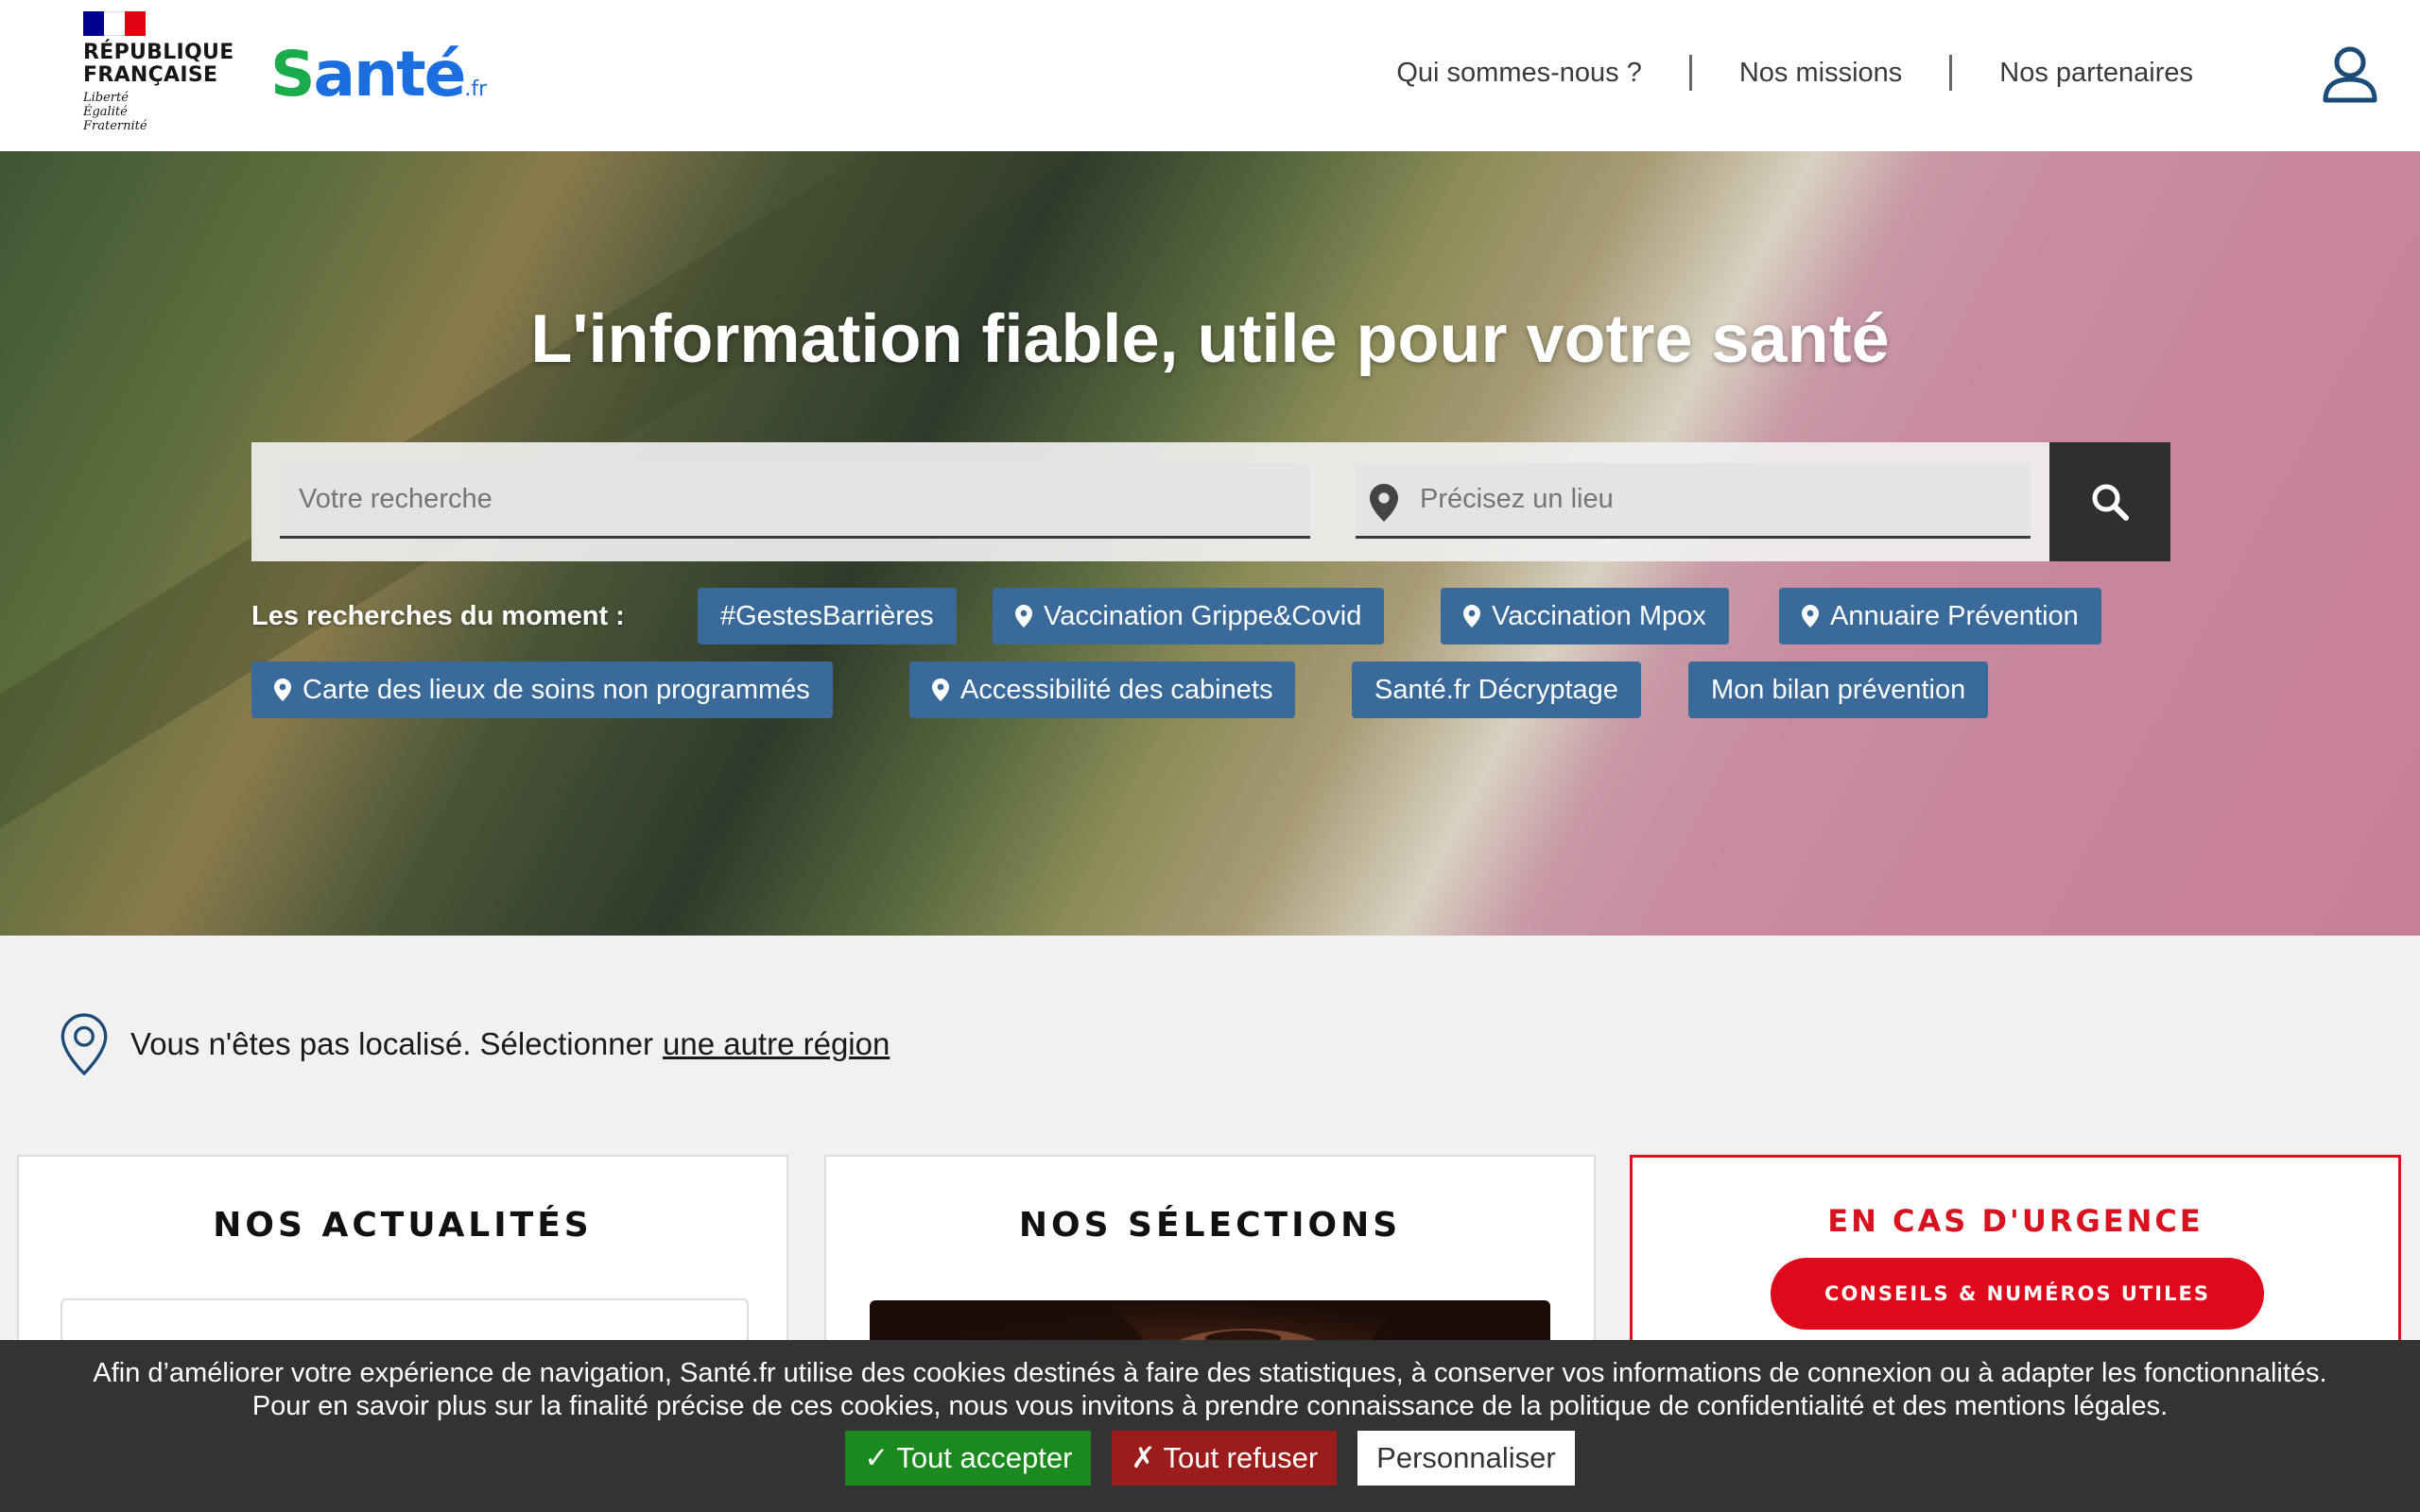 The image size is (2420, 1512). I want to click on tag-gestes-barrieres: #GestesBarrières, so click(827, 616).